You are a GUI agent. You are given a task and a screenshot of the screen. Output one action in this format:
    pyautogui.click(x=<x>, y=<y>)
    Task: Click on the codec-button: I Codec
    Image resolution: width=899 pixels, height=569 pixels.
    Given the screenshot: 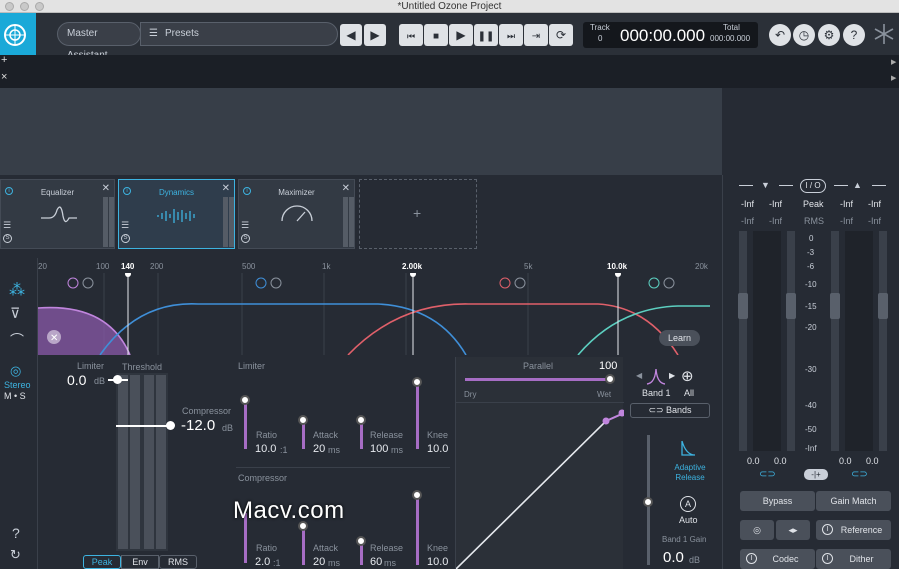 What is the action you would take?
    pyautogui.click(x=777, y=559)
    